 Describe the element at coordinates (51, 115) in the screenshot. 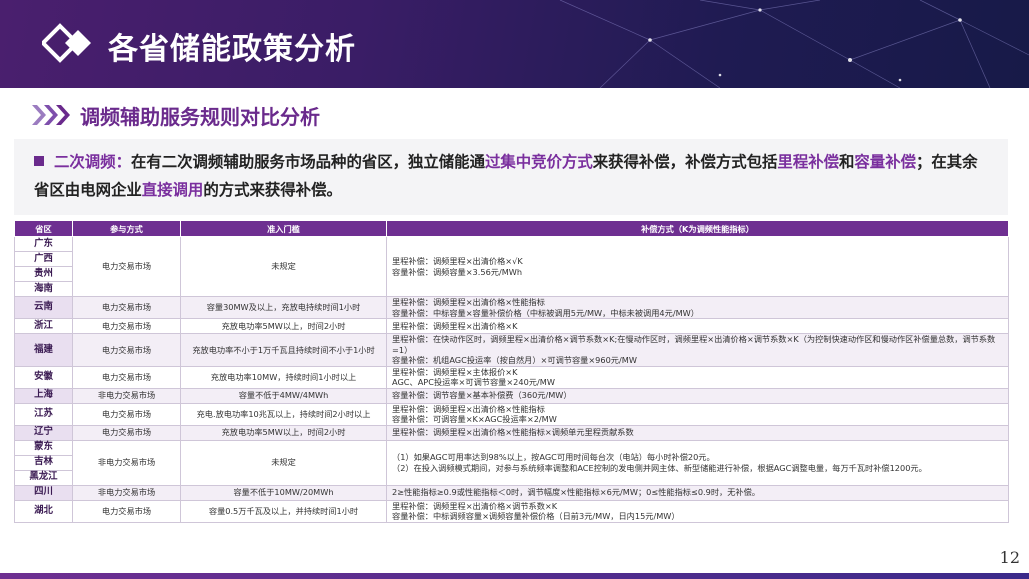

I see `triple-chevron-icon` at that location.